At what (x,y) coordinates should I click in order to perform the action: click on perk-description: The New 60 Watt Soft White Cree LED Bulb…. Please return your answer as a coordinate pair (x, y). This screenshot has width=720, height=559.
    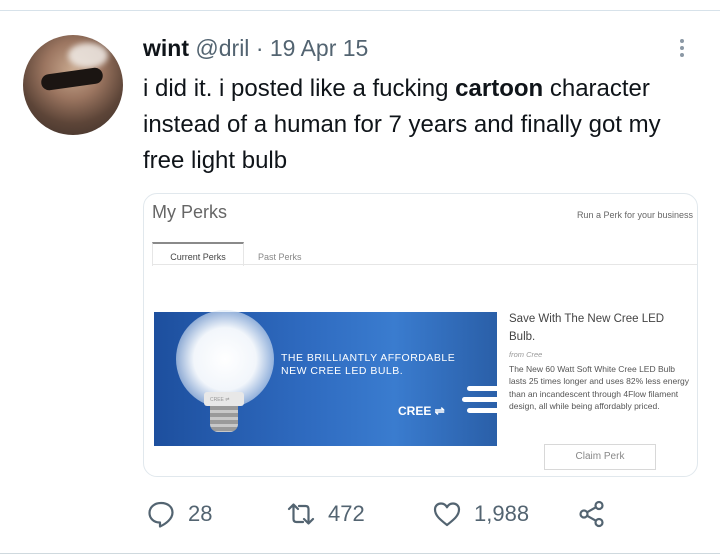
    Looking at the image, I should click on (599, 388).